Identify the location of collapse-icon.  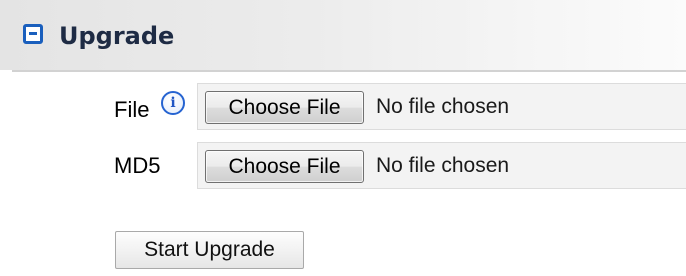
(33, 34).